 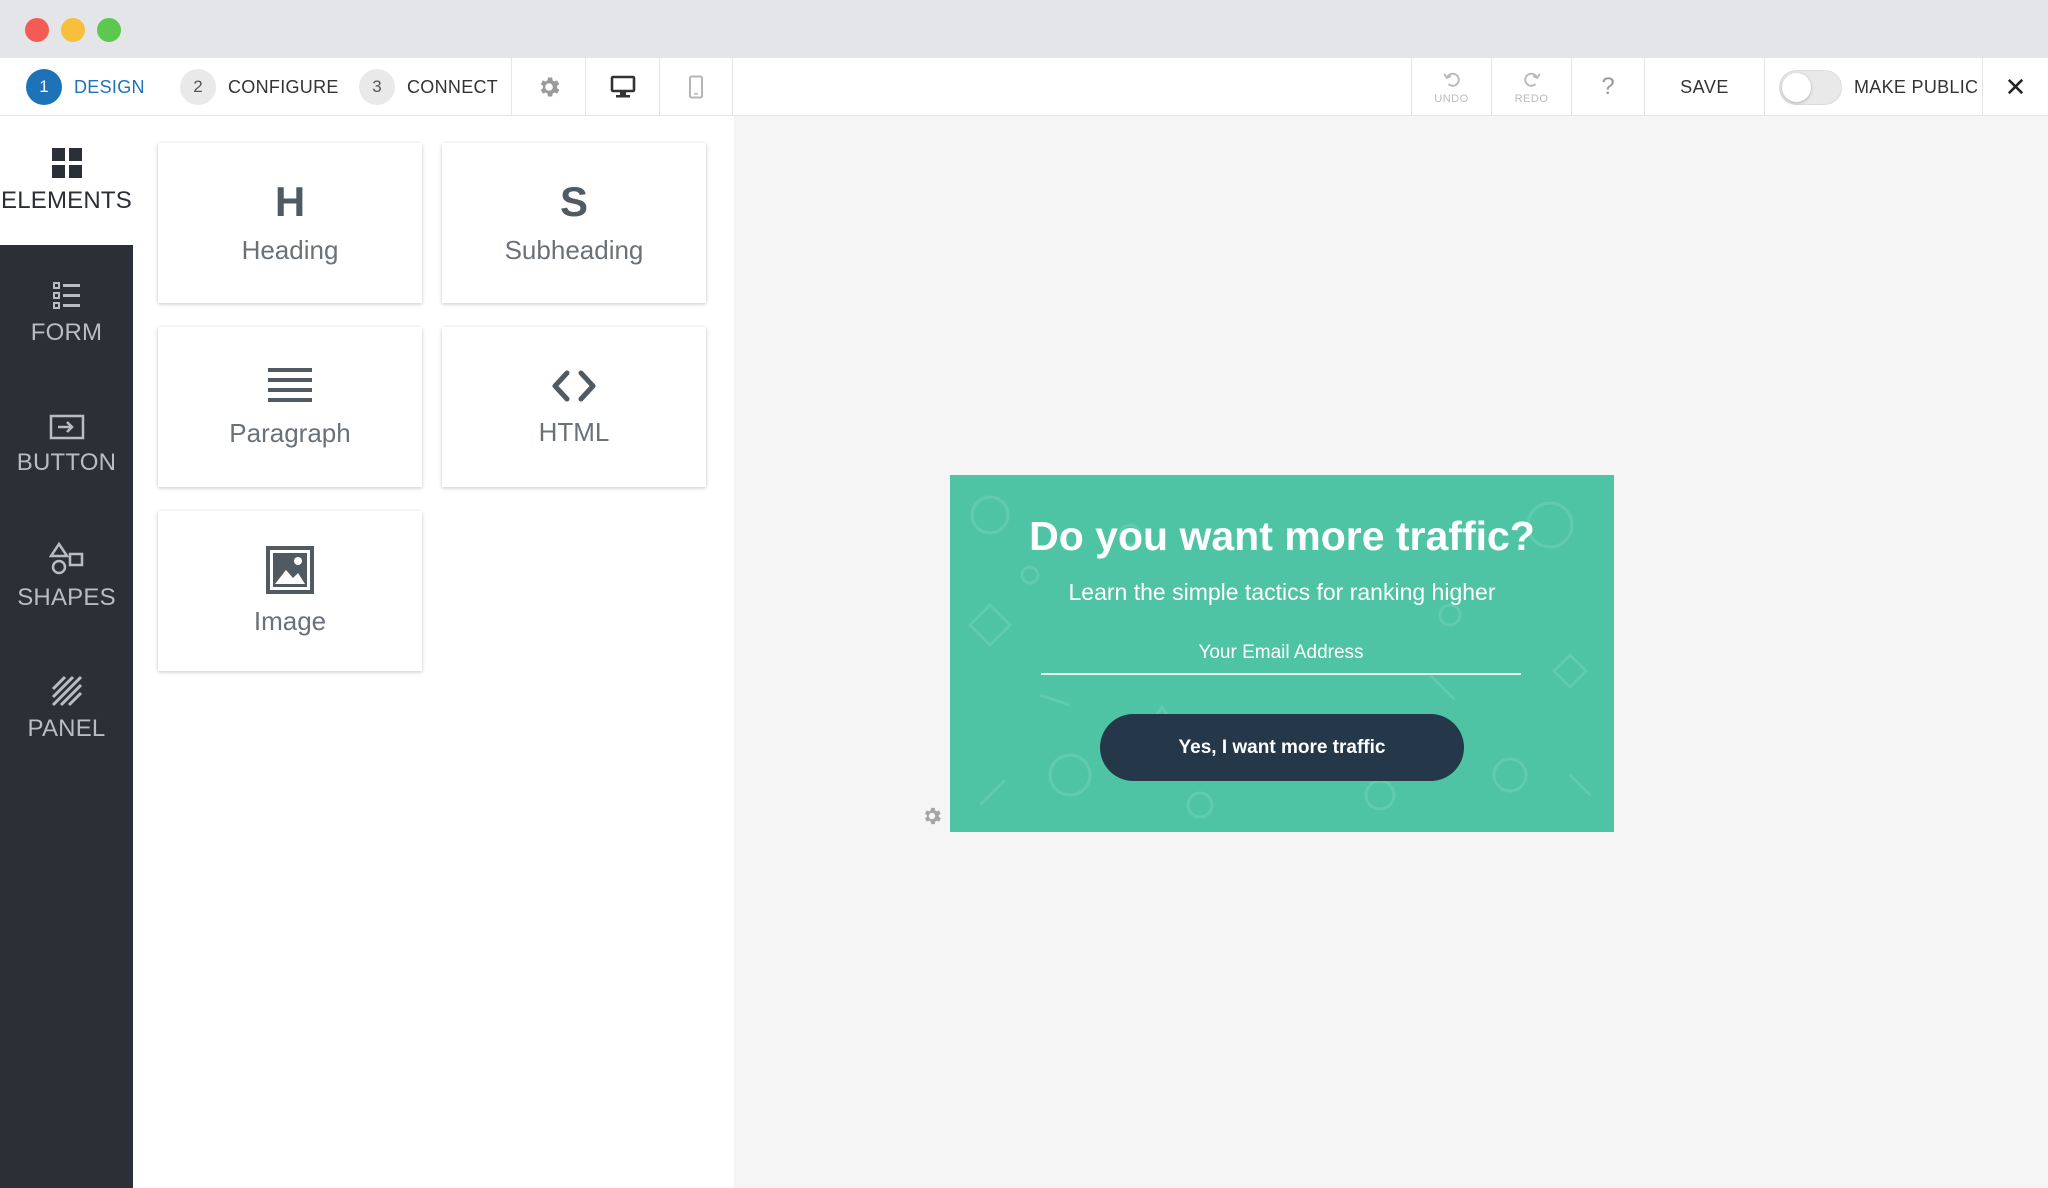 I want to click on step-number: 1, so click(x=44, y=87).